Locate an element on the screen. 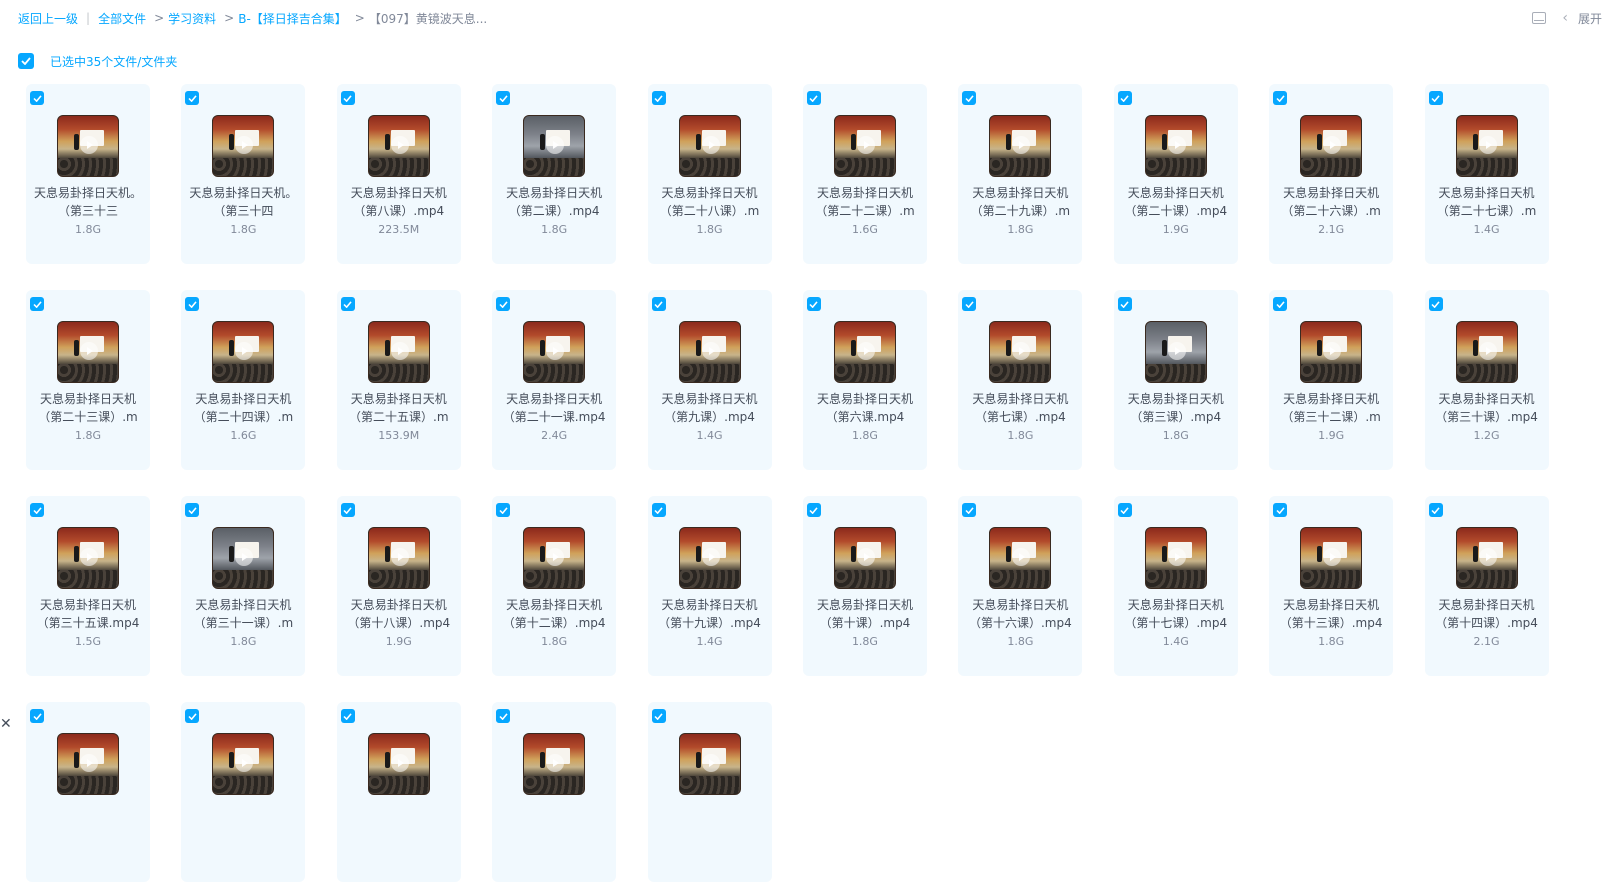  file-card: 天息易卦择日天机（第十八课）.mp4 1.9G is located at coordinates (398, 586).